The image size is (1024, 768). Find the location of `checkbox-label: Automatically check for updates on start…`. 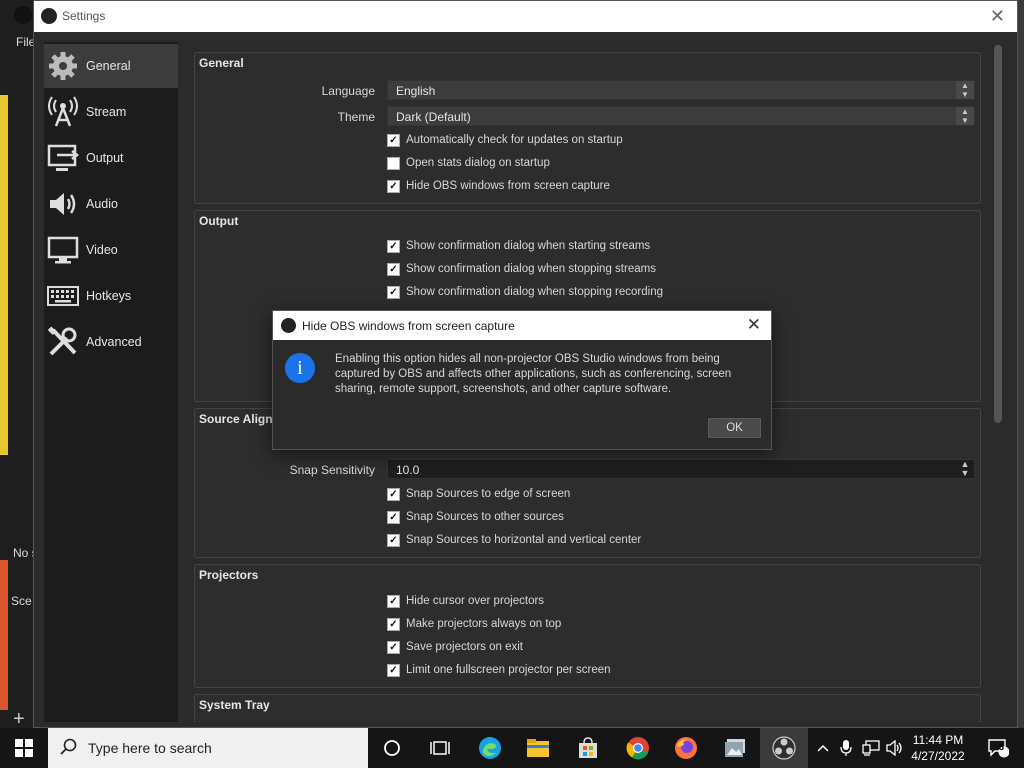

checkbox-label: Automatically check for updates on start… is located at coordinates (514, 140).